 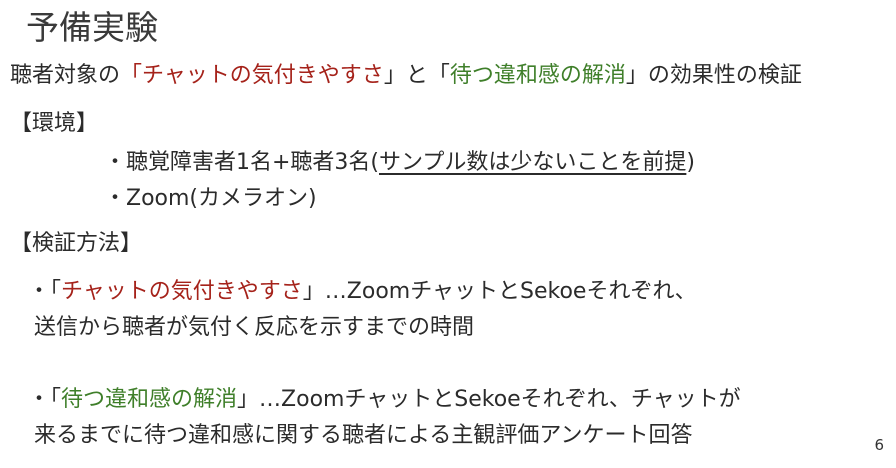 What do you see at coordinates (182, 291) in the screenshot?
I see `method-bullet-1-quote: チャットの気付きやすさ` at bounding box center [182, 291].